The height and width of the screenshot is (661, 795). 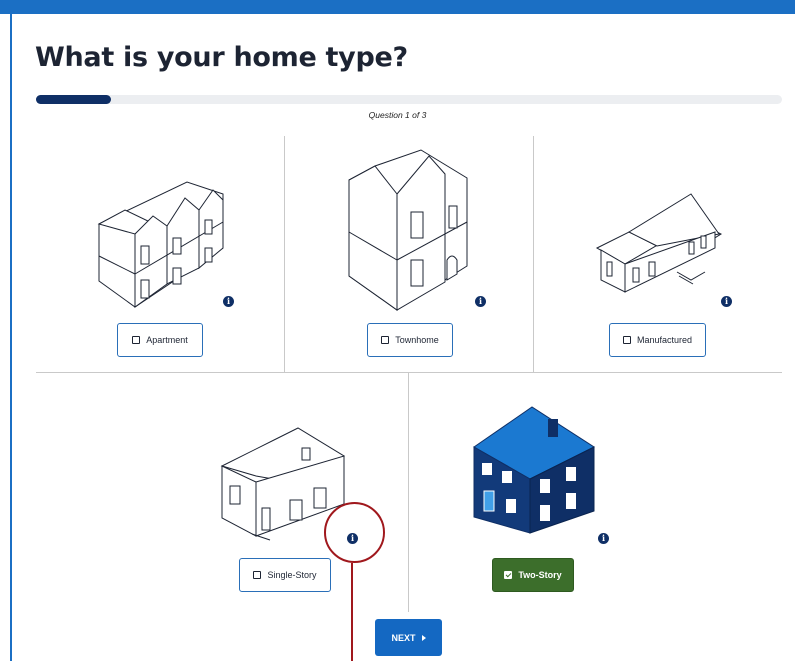 I want to click on townhome-option-button: Townhome, so click(x=410, y=340).